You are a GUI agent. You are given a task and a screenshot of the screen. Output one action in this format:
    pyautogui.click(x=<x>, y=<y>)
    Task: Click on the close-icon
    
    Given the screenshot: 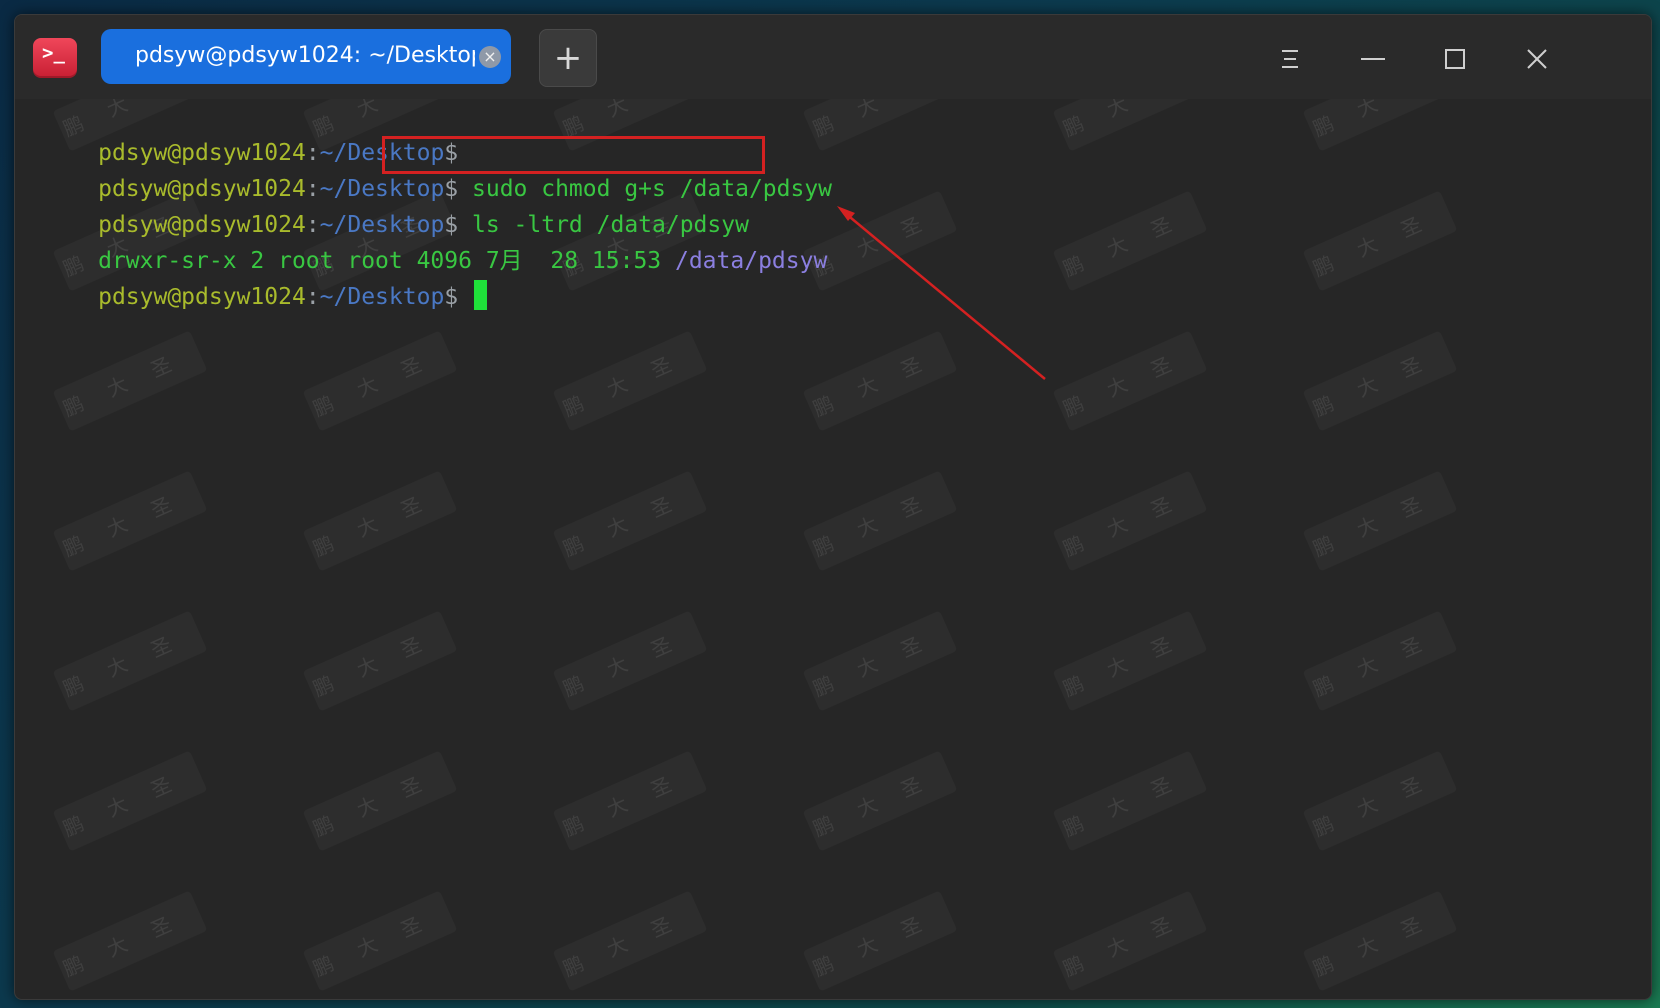 What is the action you would take?
    pyautogui.click(x=1537, y=59)
    